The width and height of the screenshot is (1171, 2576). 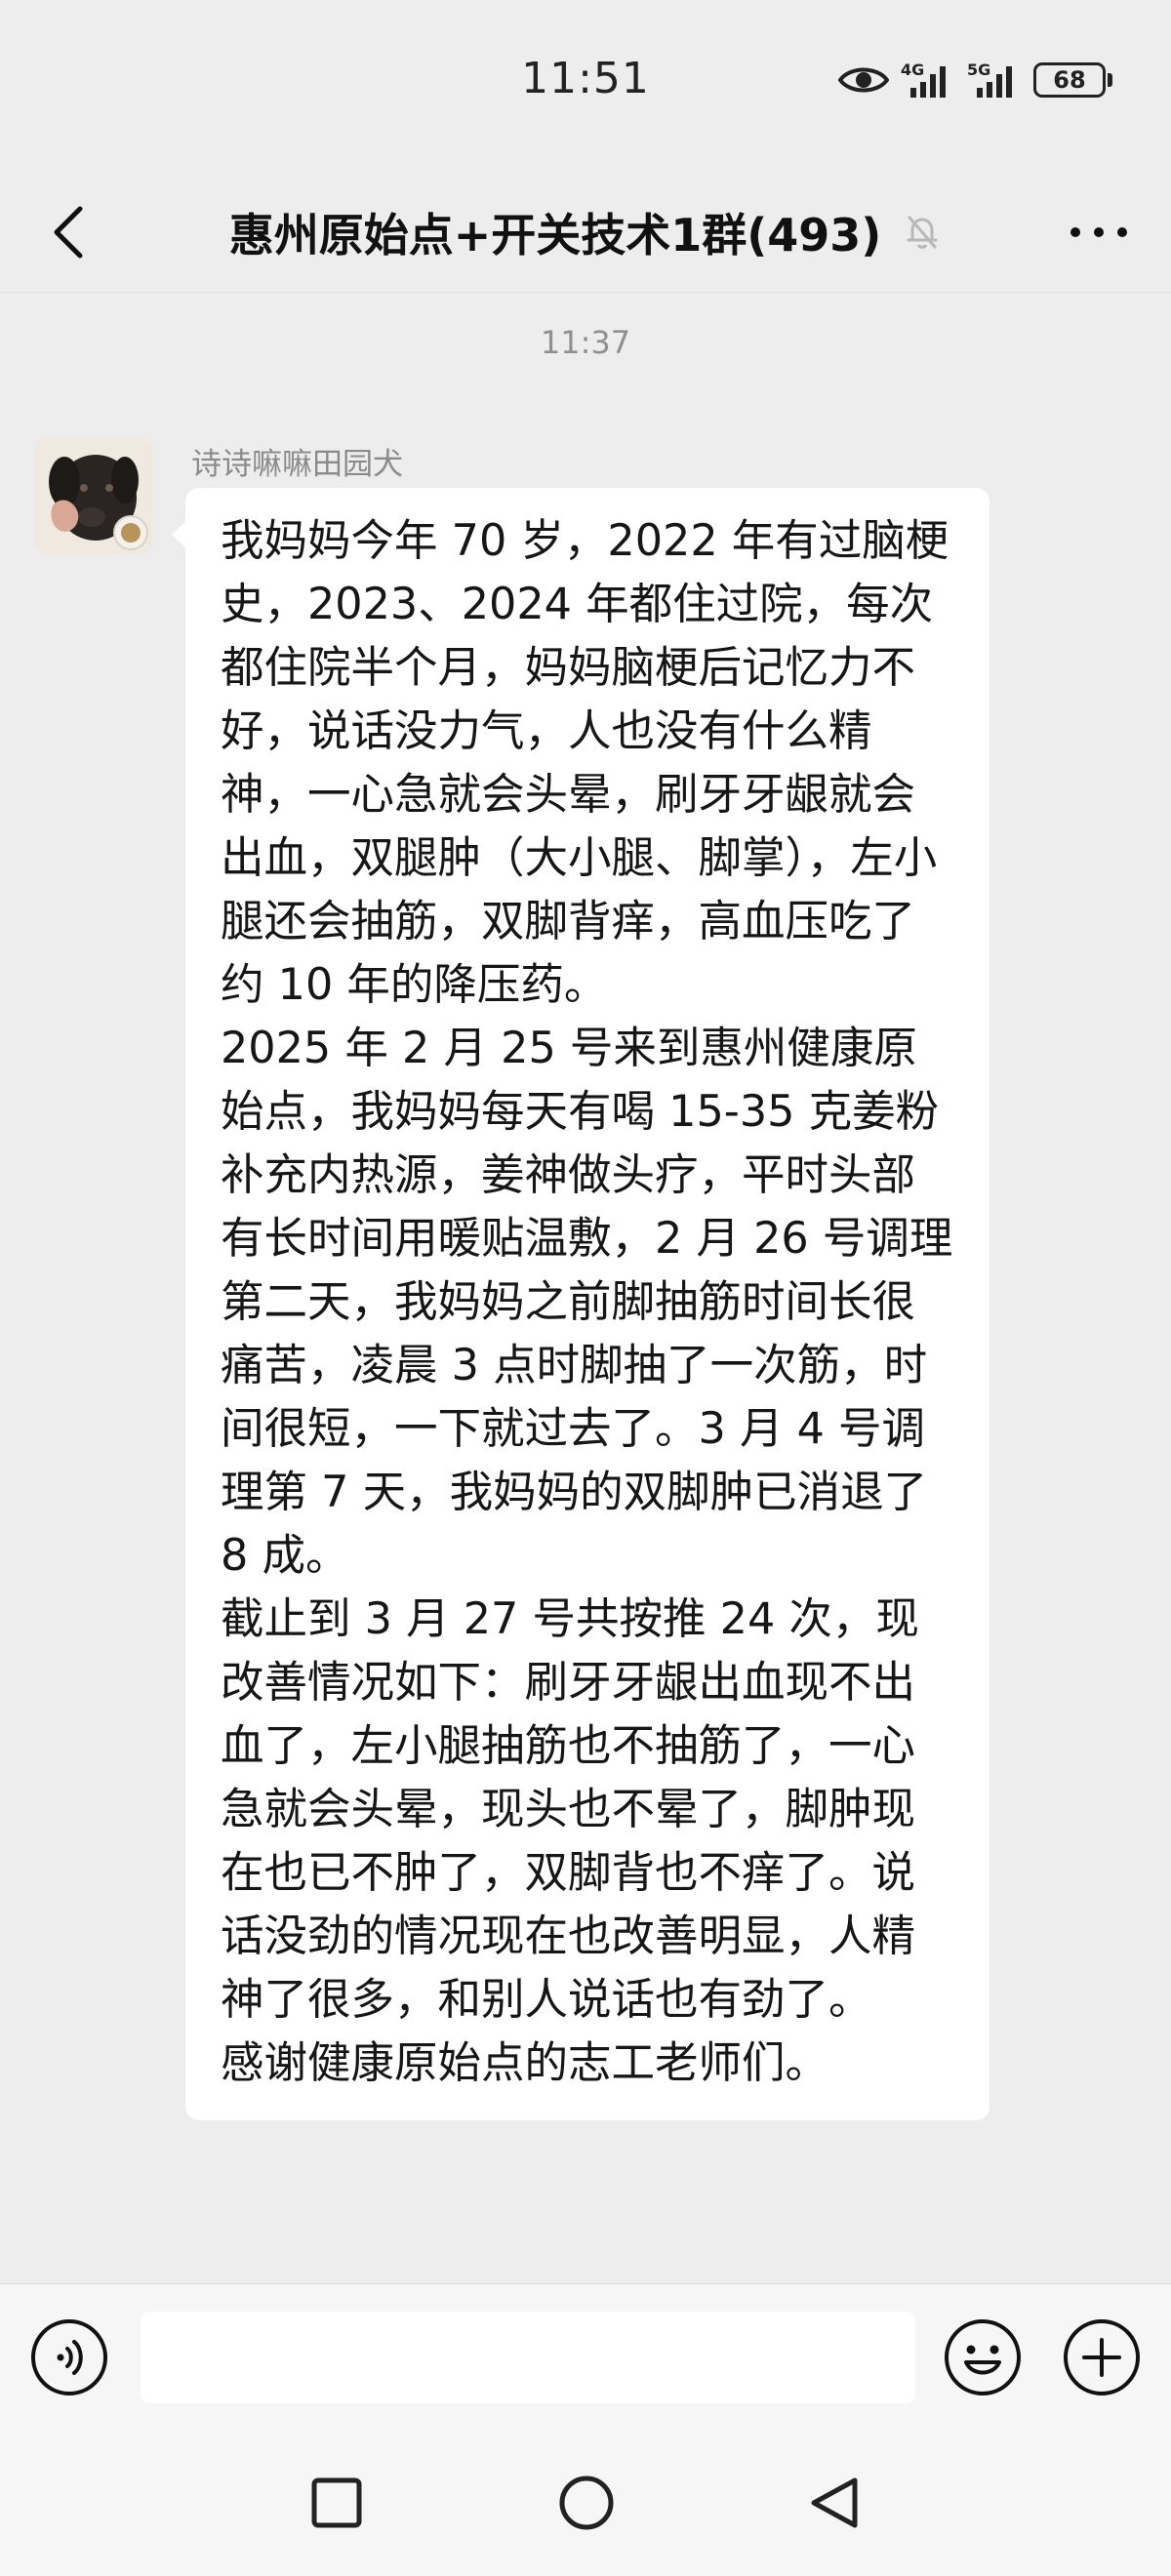 I want to click on voice-button, so click(x=69, y=2357).